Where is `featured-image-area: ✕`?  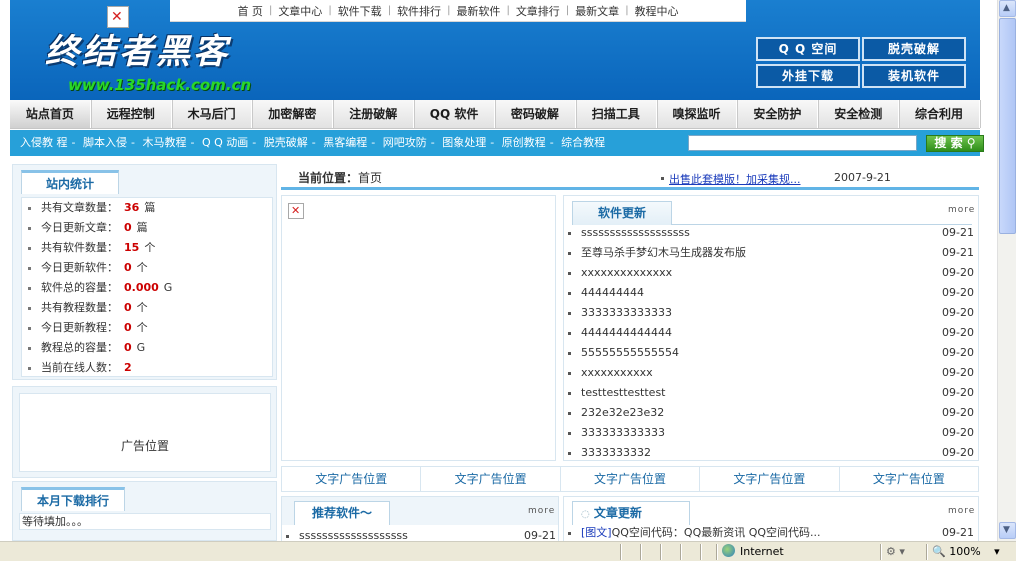
featured-image-area: ✕ is located at coordinates (418, 328).